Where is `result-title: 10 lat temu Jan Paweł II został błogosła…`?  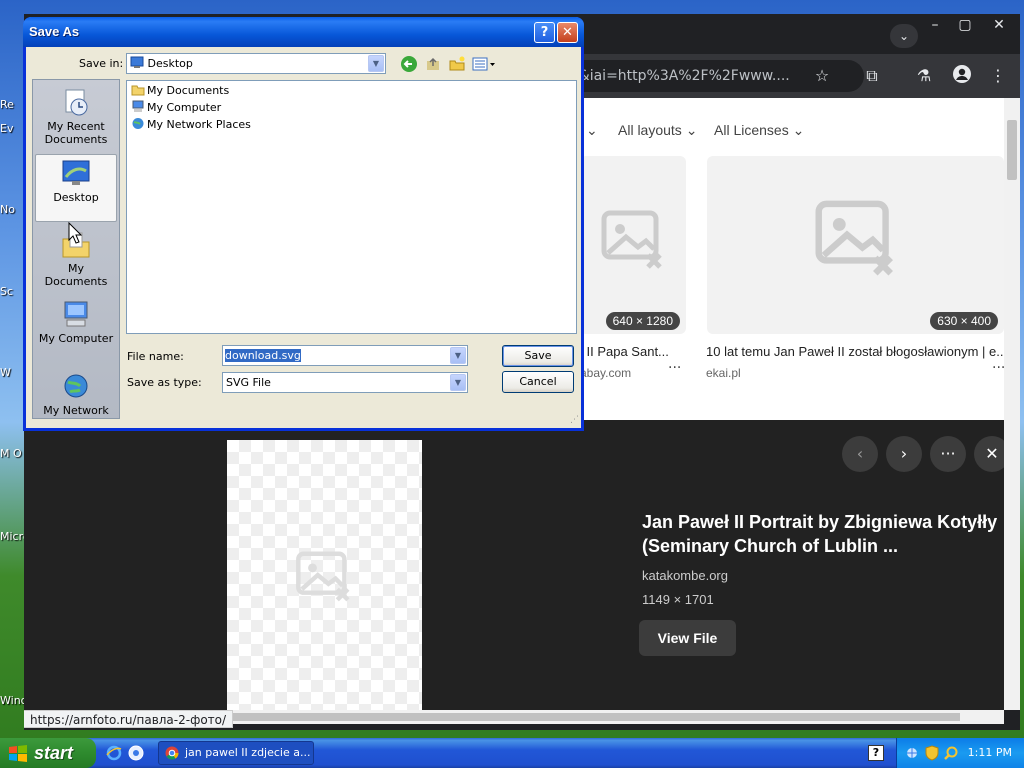
result-title: 10 lat temu Jan Paweł II został błogosła… is located at coordinates (855, 351).